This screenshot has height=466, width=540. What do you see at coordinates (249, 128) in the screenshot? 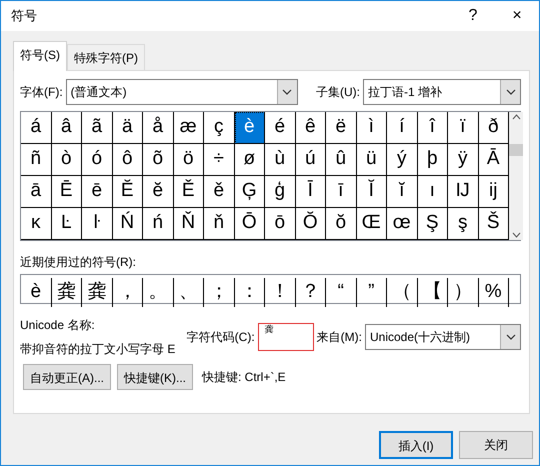
I see `symbol-cell: è` at bounding box center [249, 128].